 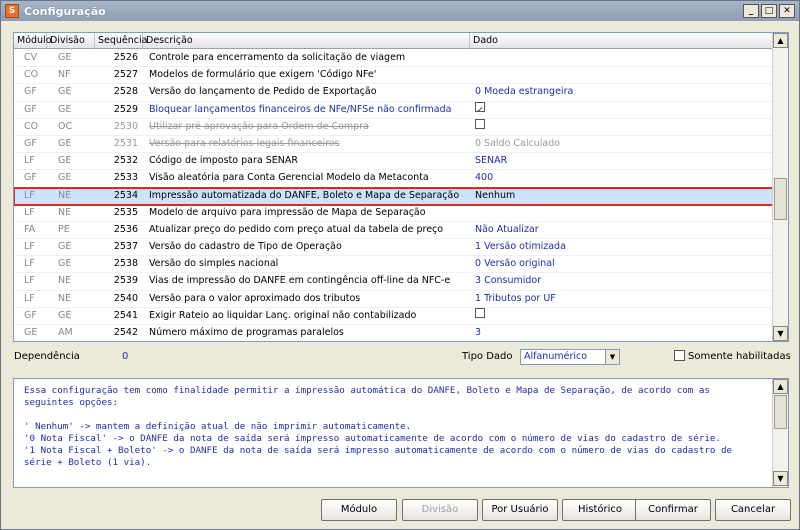 I want to click on desc-scroll-thumb, so click(x=780, y=412).